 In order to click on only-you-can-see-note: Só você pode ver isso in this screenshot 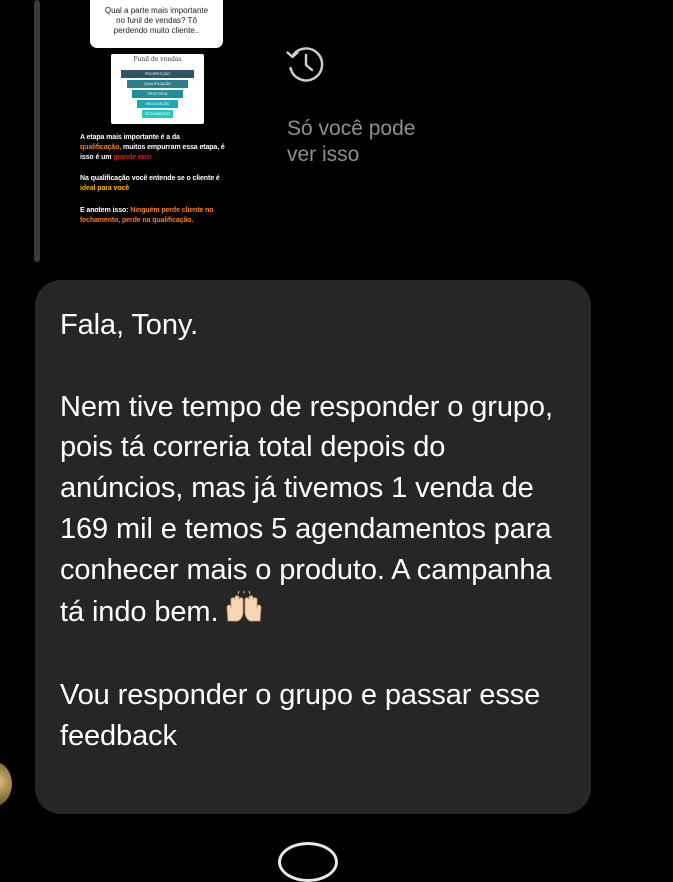, I will do `click(351, 141)`.